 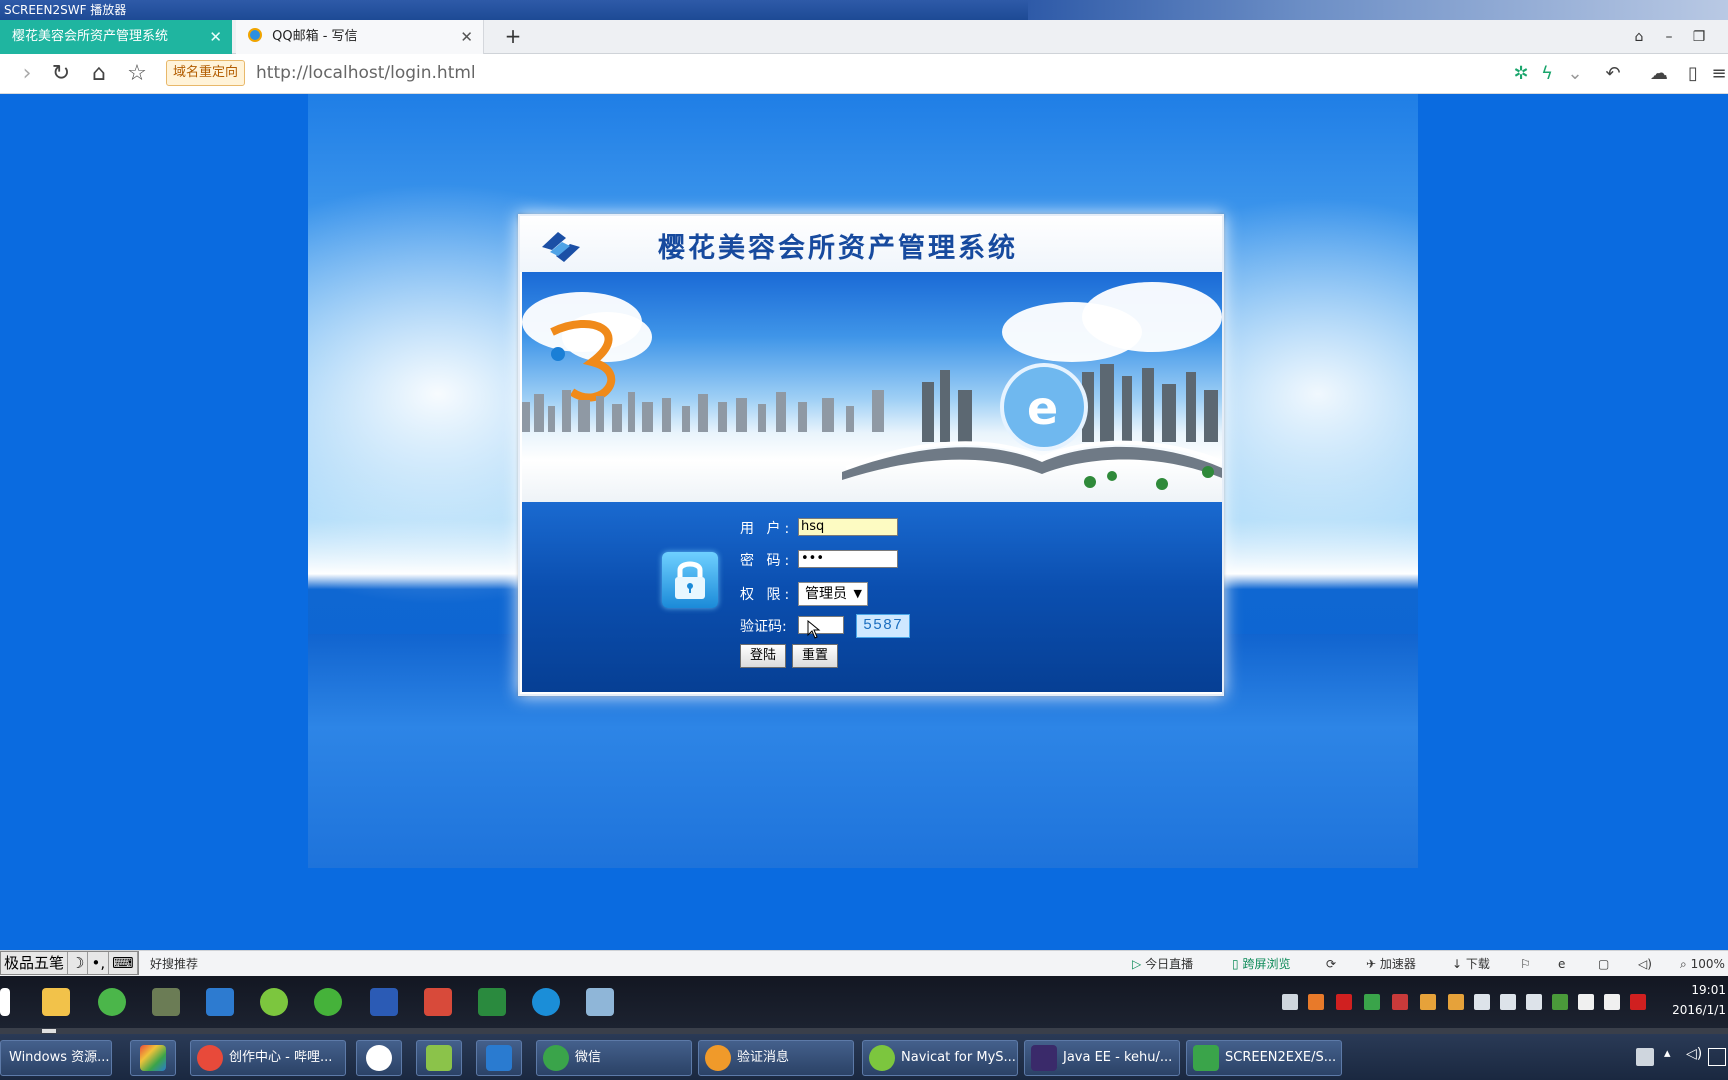 I want to click on refresh-icon: ↻, so click(x=61, y=74).